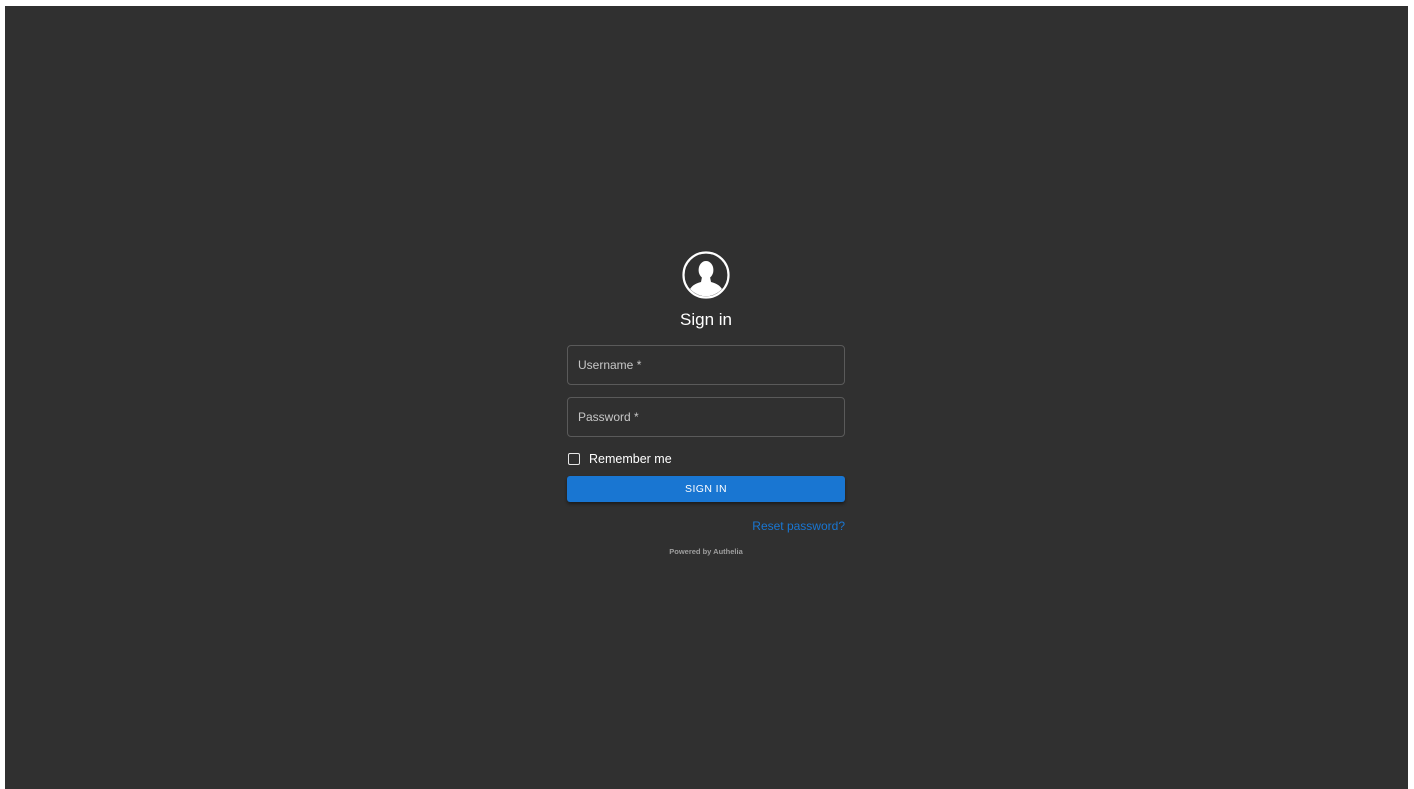  What do you see at coordinates (706, 526) in the screenshot?
I see `reset-password-link: Reset password?` at bounding box center [706, 526].